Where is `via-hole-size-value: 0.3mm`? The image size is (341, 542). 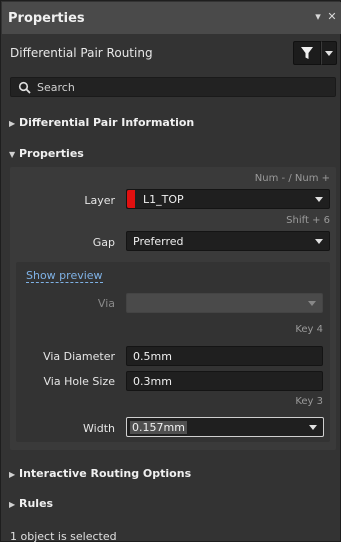
via-hole-size-value: 0.3mm is located at coordinates (152, 381).